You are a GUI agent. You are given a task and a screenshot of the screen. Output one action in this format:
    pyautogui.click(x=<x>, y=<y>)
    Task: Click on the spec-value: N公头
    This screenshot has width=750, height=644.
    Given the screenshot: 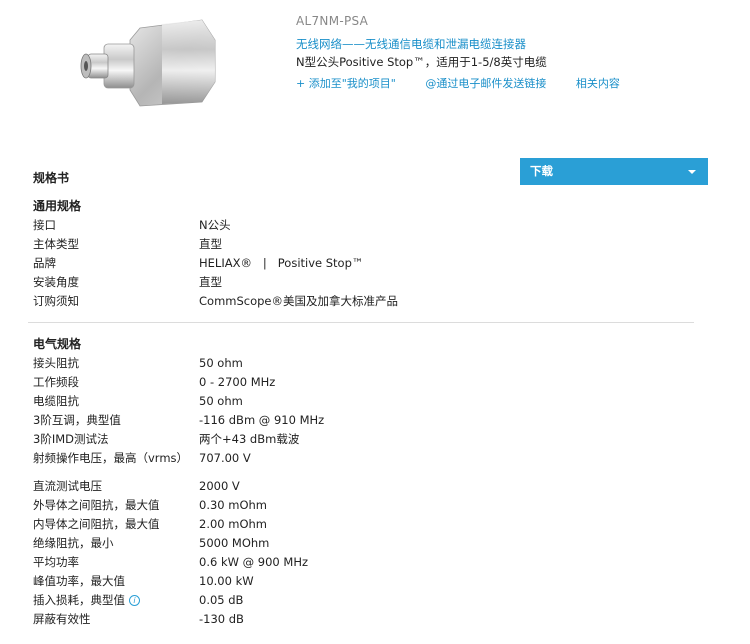 What is the action you would take?
    pyautogui.click(x=215, y=225)
    